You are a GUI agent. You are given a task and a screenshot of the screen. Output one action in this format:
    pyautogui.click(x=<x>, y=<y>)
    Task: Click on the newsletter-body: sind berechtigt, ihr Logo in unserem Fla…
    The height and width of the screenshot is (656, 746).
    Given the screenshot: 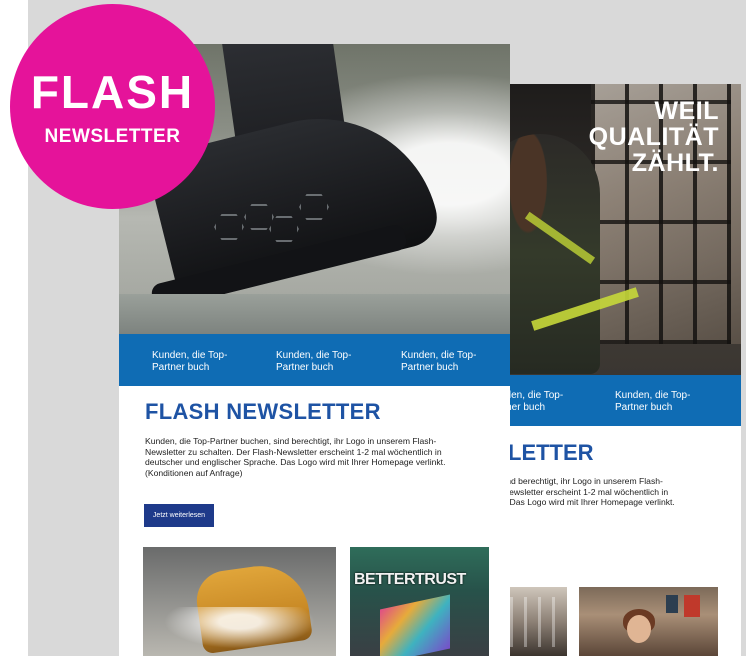 What is the action you would take?
    pyautogui.click(x=587, y=491)
    